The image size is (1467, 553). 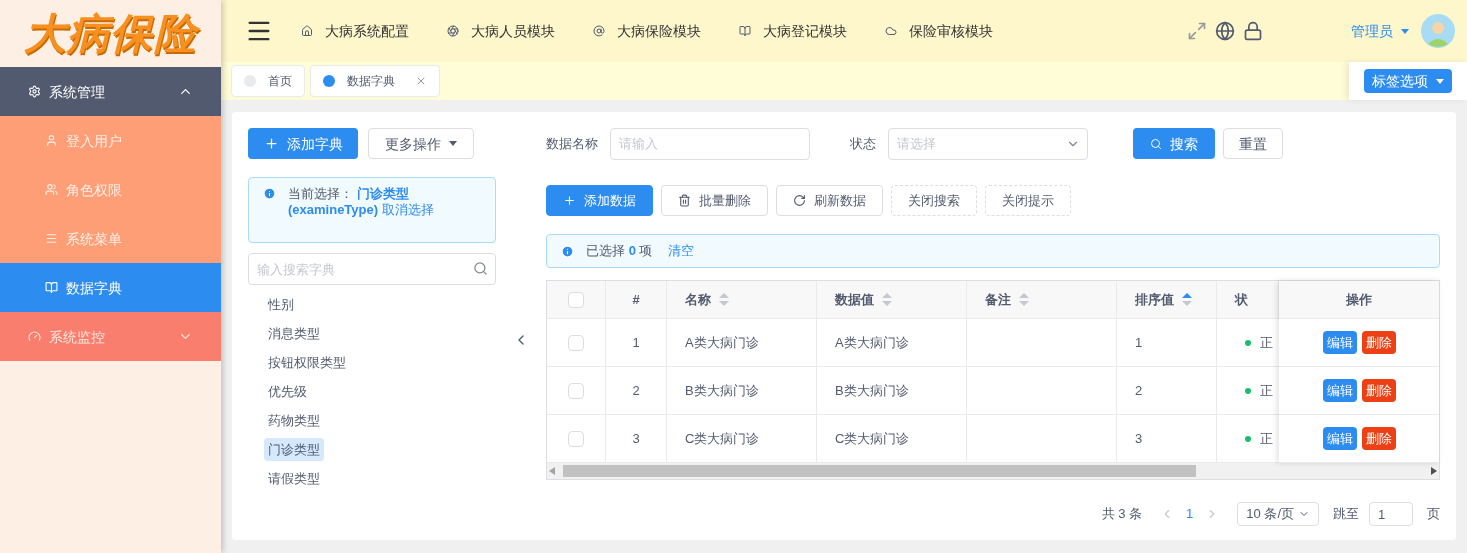 What do you see at coordinates (287, 391) in the screenshot?
I see `tree-item: 优先级` at bounding box center [287, 391].